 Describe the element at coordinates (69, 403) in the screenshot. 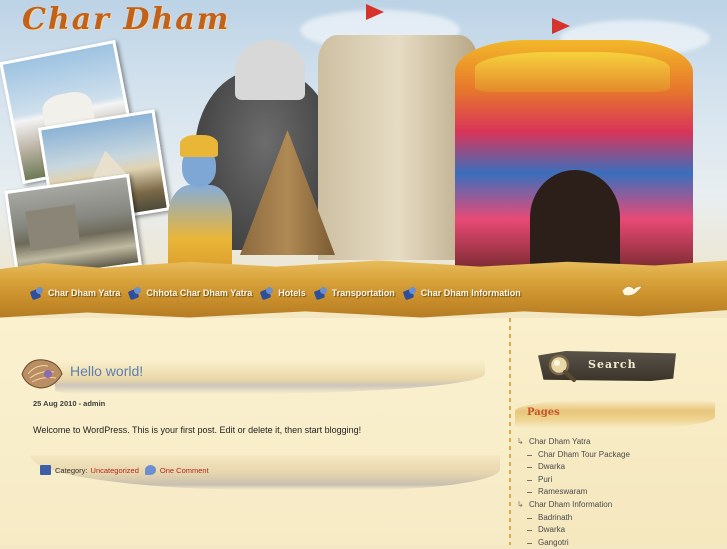

I see `post-meta: 25 Aug 2010 - admin` at that location.